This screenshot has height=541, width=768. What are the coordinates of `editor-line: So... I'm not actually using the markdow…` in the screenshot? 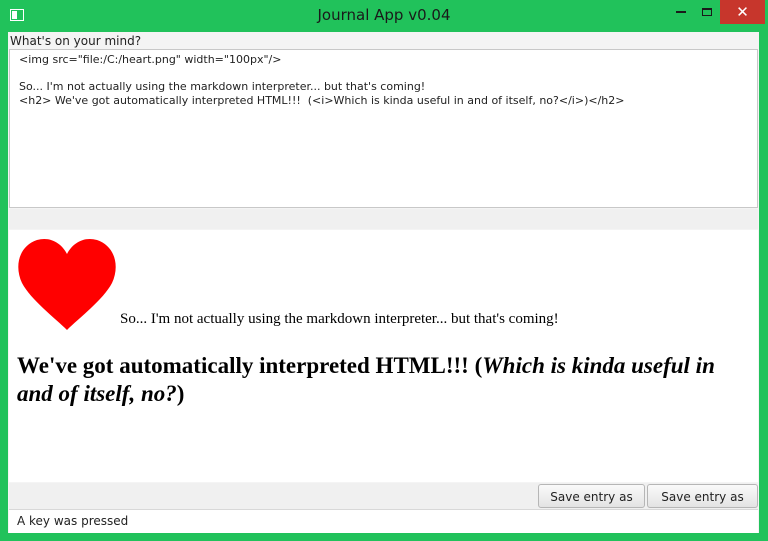 It's located at (222, 86).